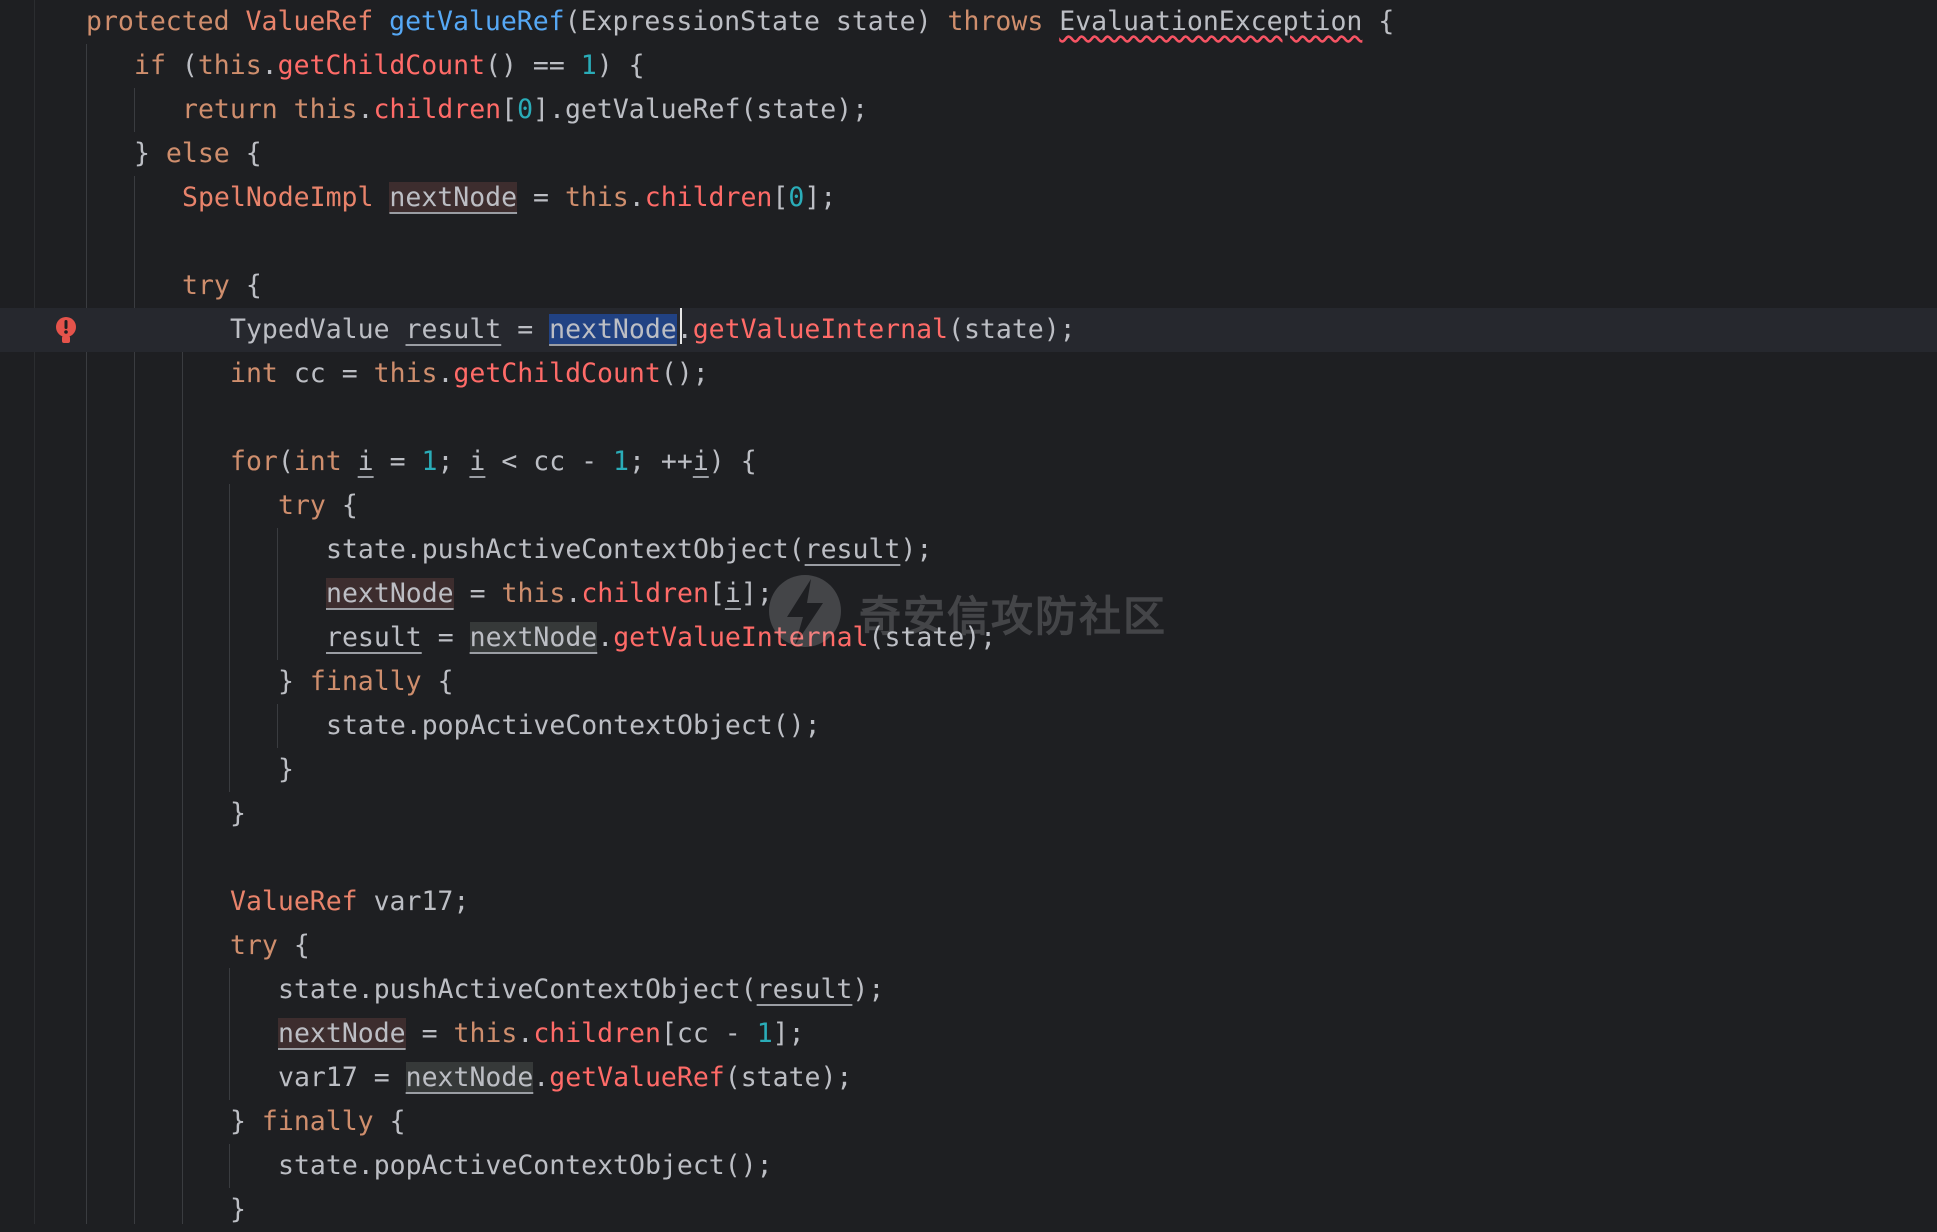 Image resolution: width=1937 pixels, height=1232 pixels. I want to click on code-line: for(int i = 1; i < cc - 1; ++i) {, so click(968, 462).